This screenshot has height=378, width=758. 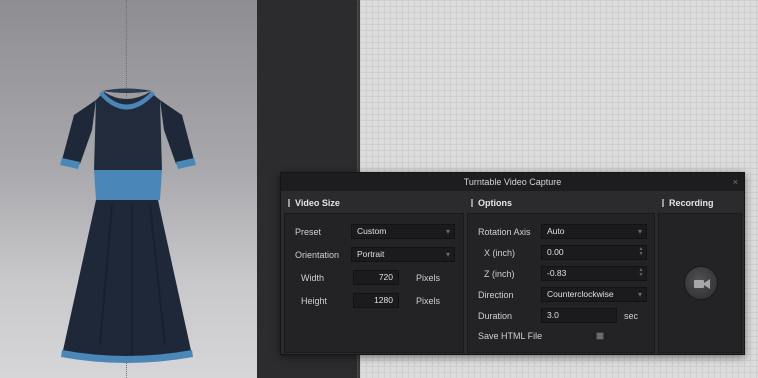 What do you see at coordinates (641, 252) in the screenshot?
I see `x-stepper-icon: ▲ ▼` at bounding box center [641, 252].